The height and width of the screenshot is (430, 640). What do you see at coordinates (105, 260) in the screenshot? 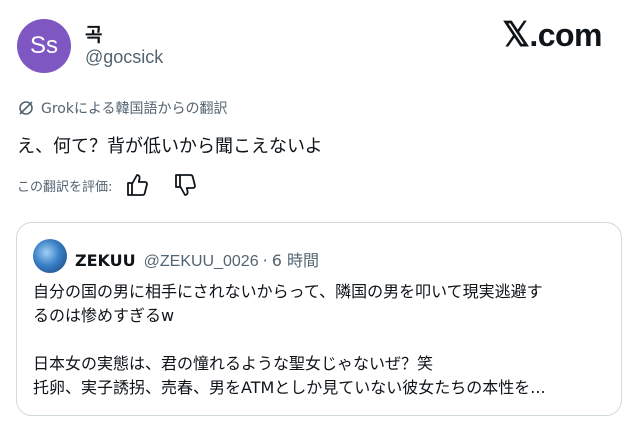
I see `quoted-author-name: ZEKUU` at bounding box center [105, 260].